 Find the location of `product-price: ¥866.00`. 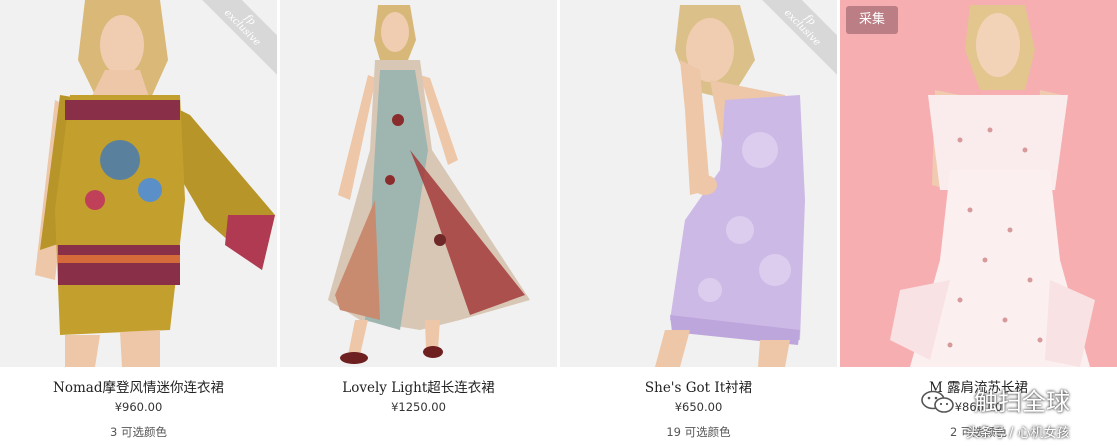

product-price: ¥866.00 is located at coordinates (978, 407).